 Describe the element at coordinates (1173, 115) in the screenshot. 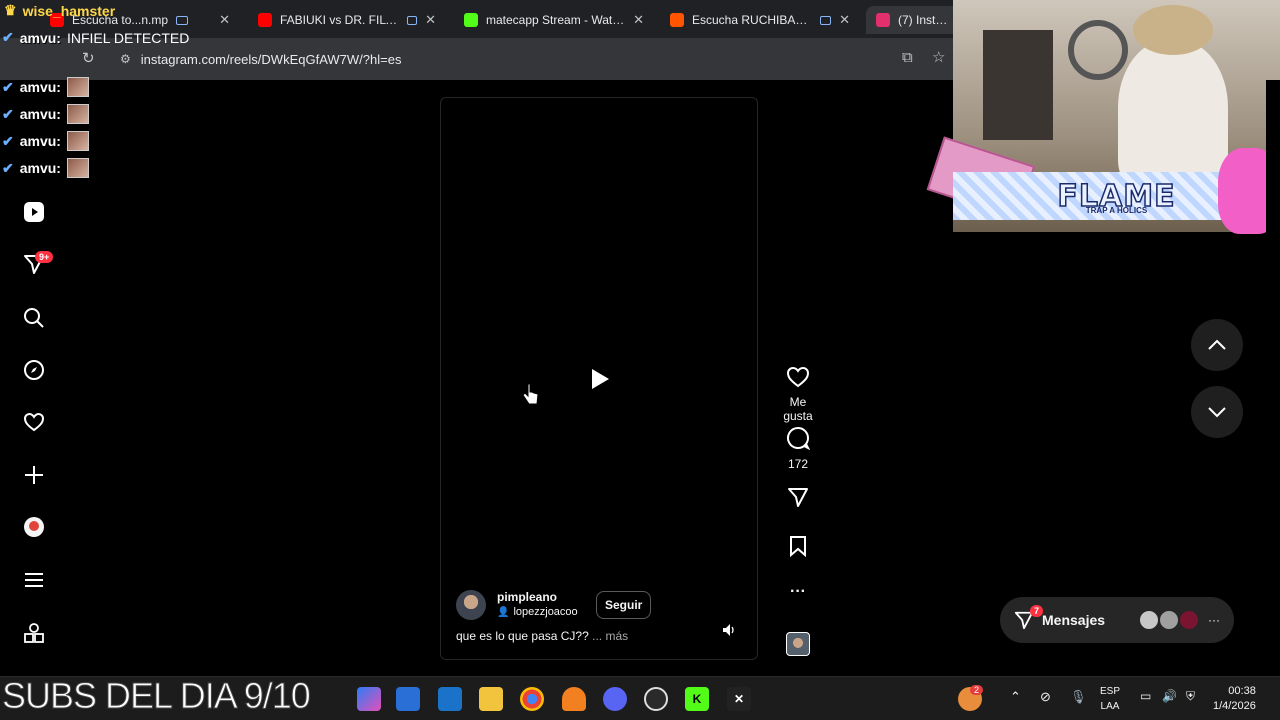

I see `streamer` at that location.